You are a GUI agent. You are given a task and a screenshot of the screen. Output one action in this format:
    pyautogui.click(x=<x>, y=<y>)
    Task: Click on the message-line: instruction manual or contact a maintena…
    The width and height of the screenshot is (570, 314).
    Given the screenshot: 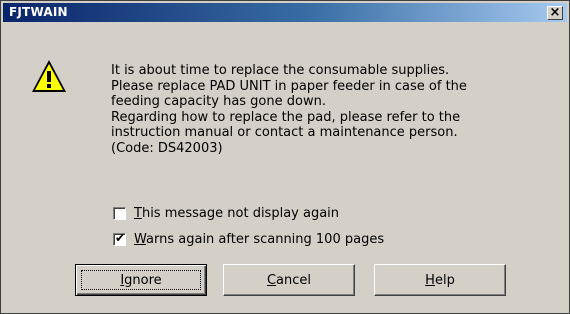 What is the action you would take?
    pyautogui.click(x=284, y=132)
    